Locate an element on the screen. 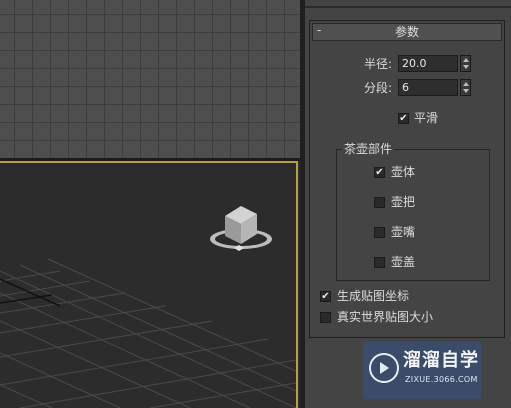  rollout-header: - 参数 is located at coordinates (407, 32).